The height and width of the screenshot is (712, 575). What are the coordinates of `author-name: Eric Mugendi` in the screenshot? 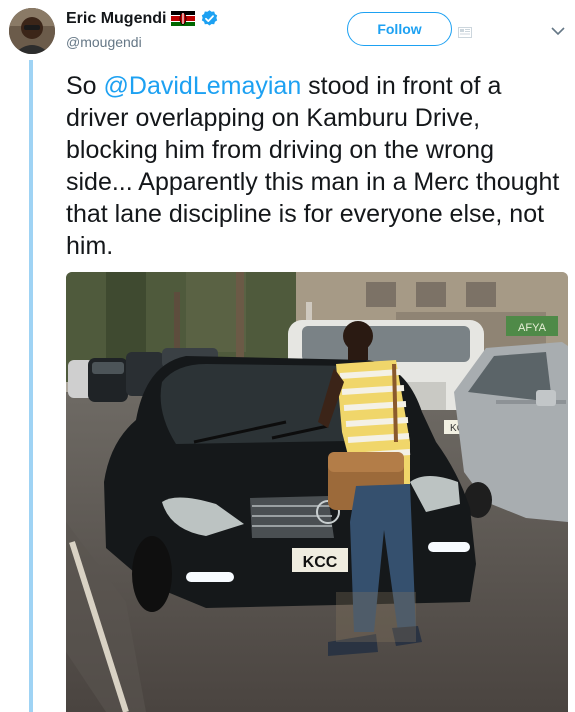 It's located at (142, 18).